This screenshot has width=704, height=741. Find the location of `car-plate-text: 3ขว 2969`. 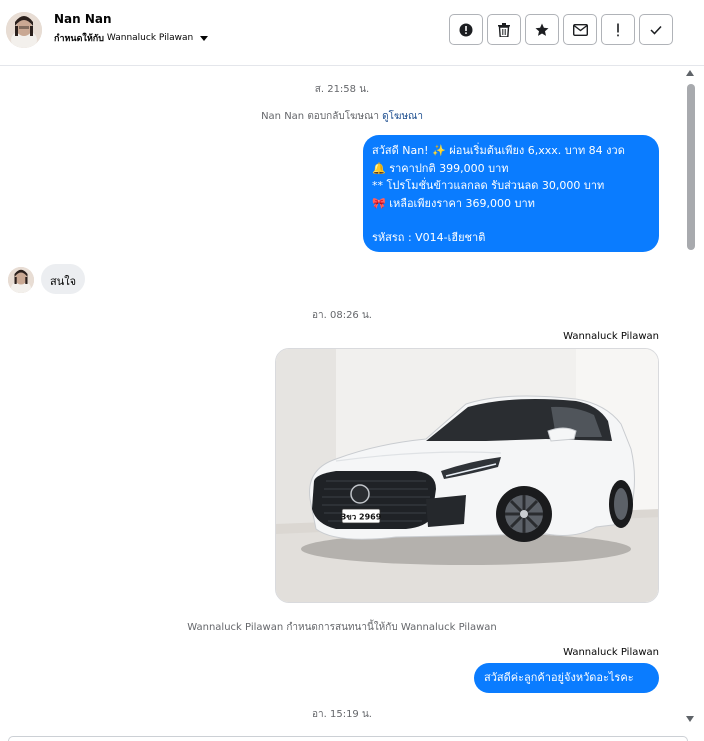

car-plate-text: 3ขว 2969 is located at coordinates (361, 517).